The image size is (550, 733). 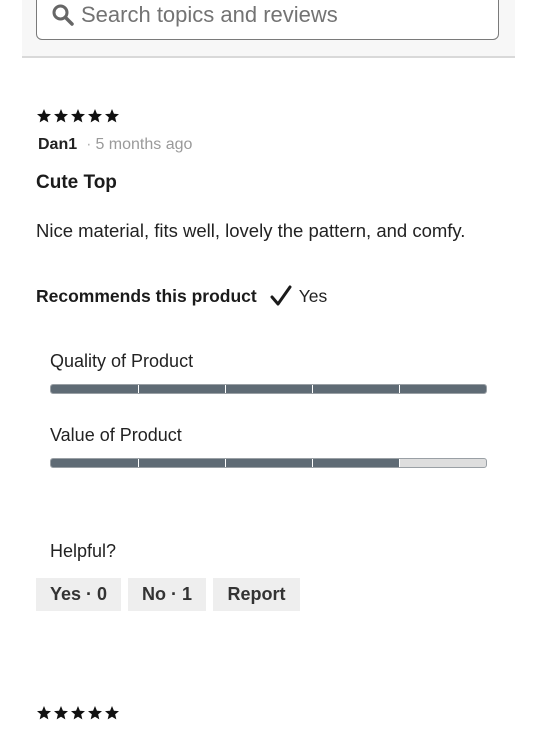 What do you see at coordinates (83, 551) in the screenshot?
I see `helpful-label: Helpful?` at bounding box center [83, 551].